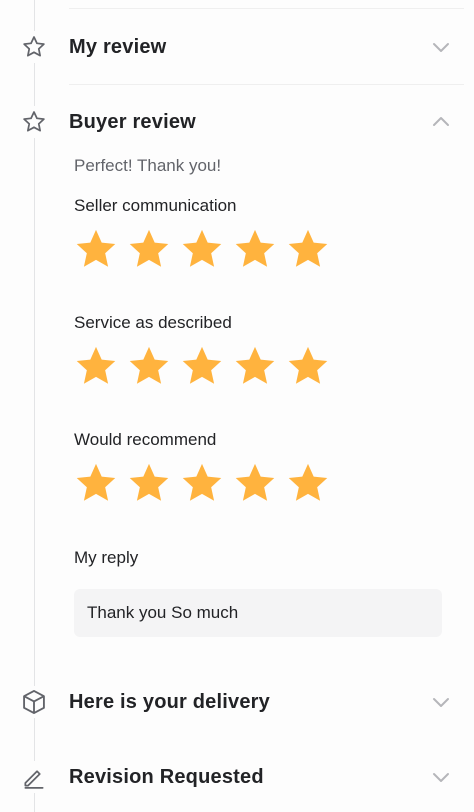  What do you see at coordinates (106, 557) in the screenshot?
I see `reply-label: My reply` at bounding box center [106, 557].